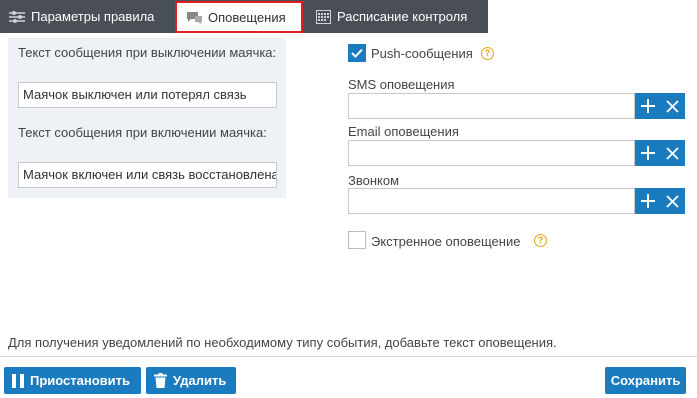  I want to click on emergency-checkbox, so click(357, 240).